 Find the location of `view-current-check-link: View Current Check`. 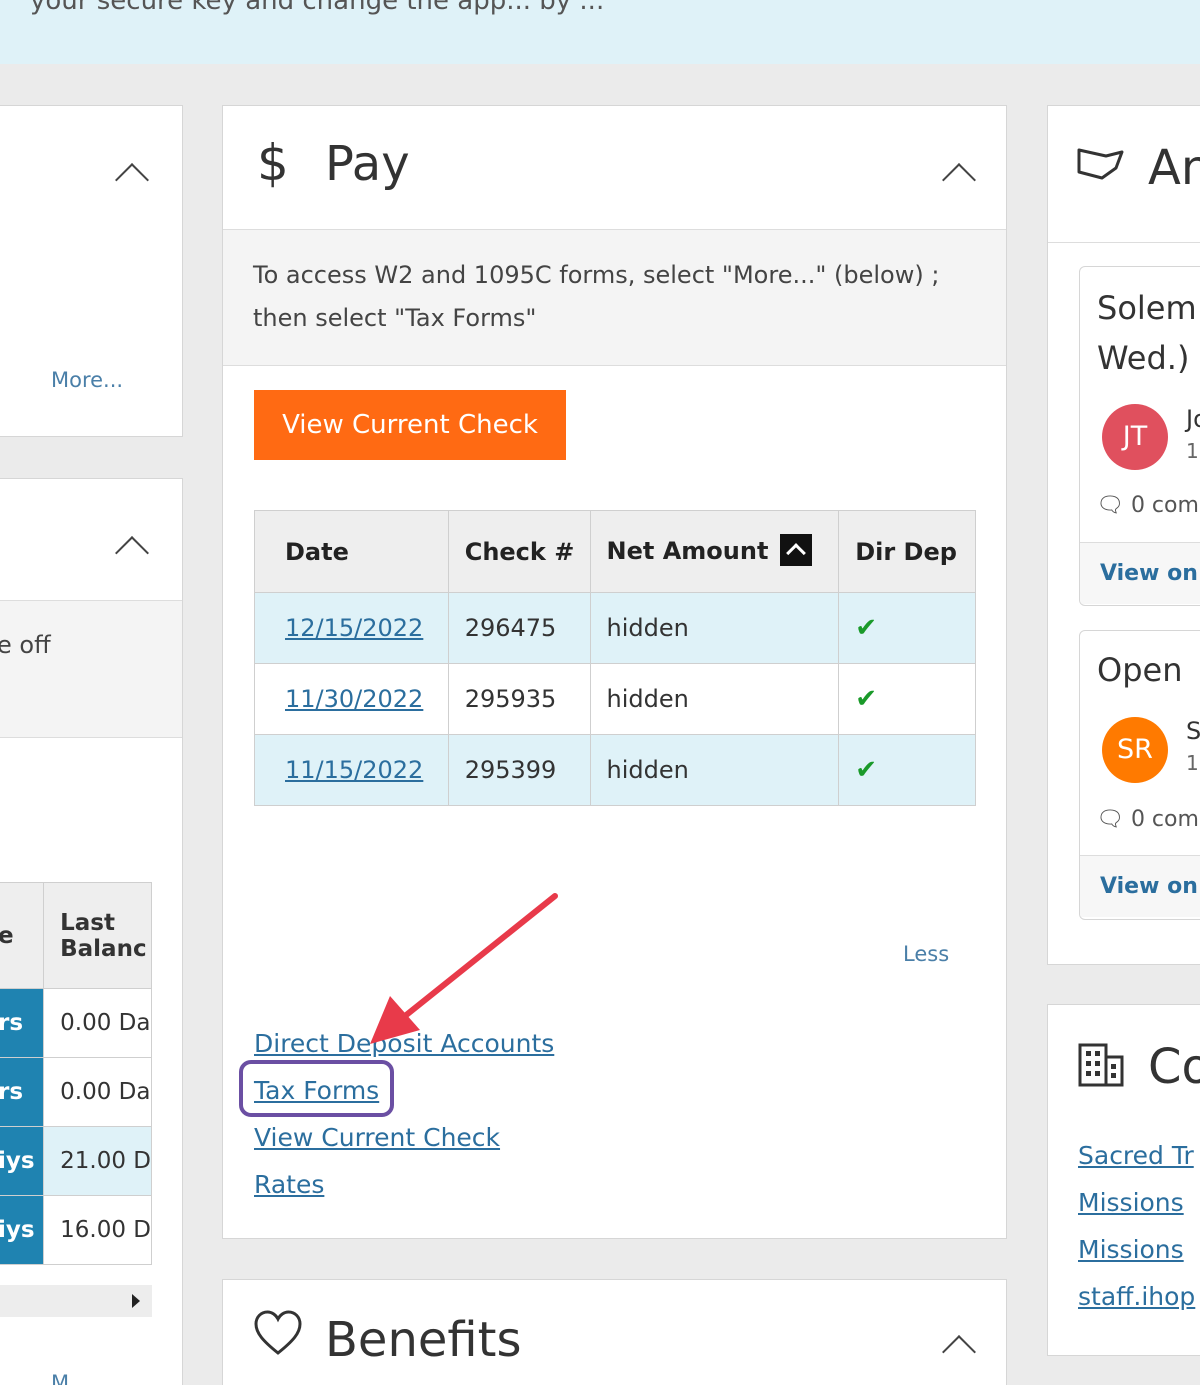

view-current-check-link: View Current Check is located at coordinates (404, 1143).